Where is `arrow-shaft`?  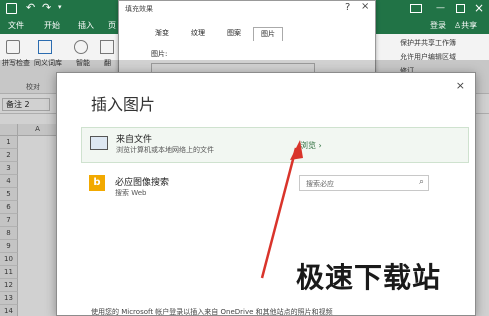 arrow-shaft is located at coordinates (279, 213).